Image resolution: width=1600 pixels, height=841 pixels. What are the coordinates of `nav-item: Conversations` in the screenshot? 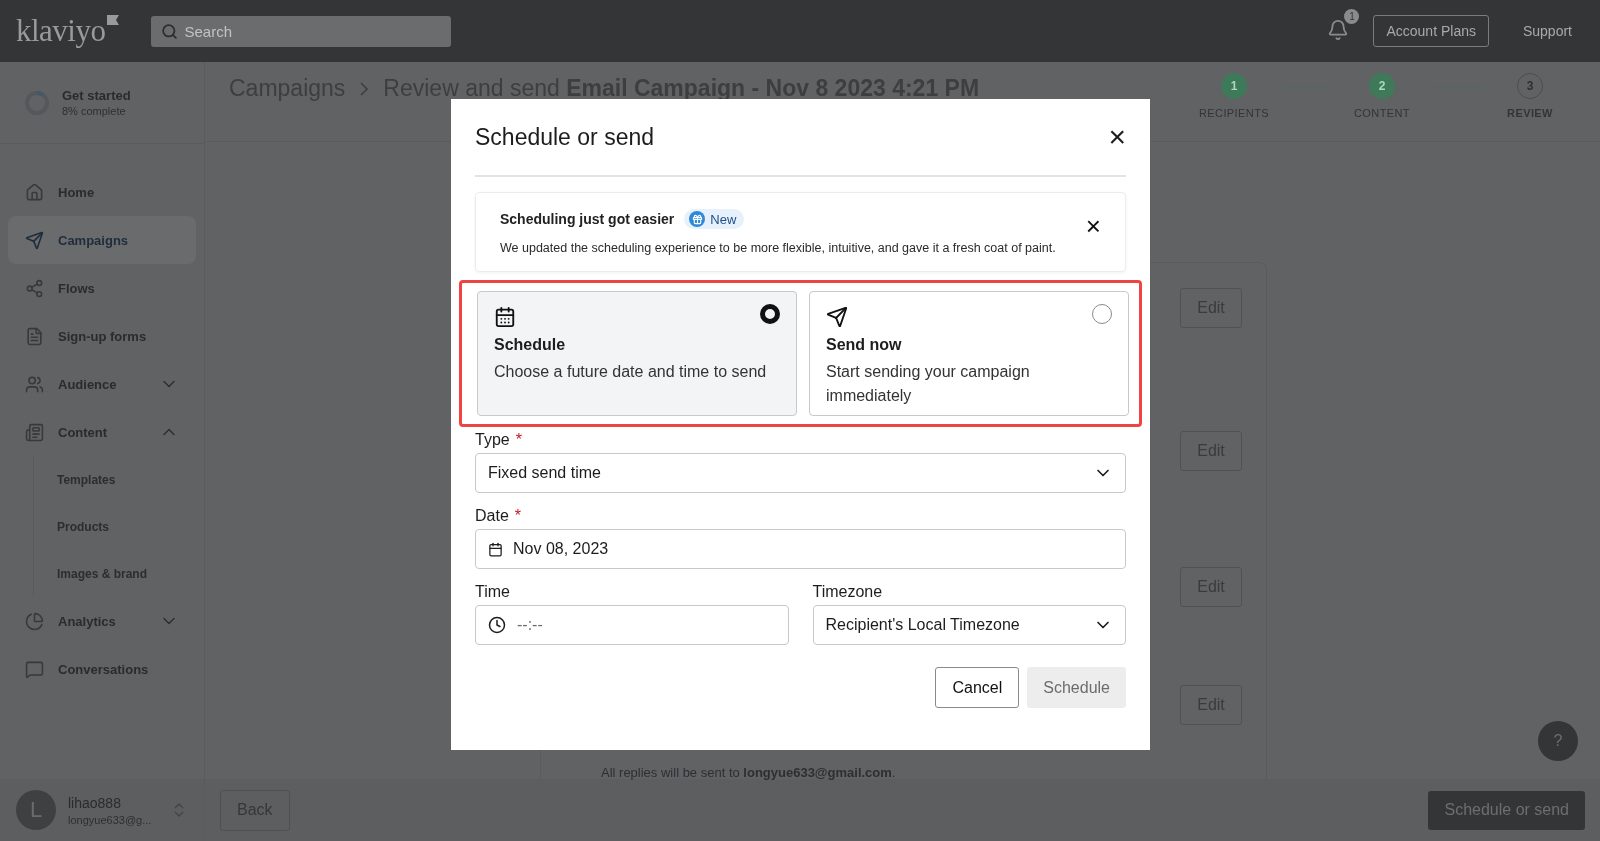 It's located at (102, 669).